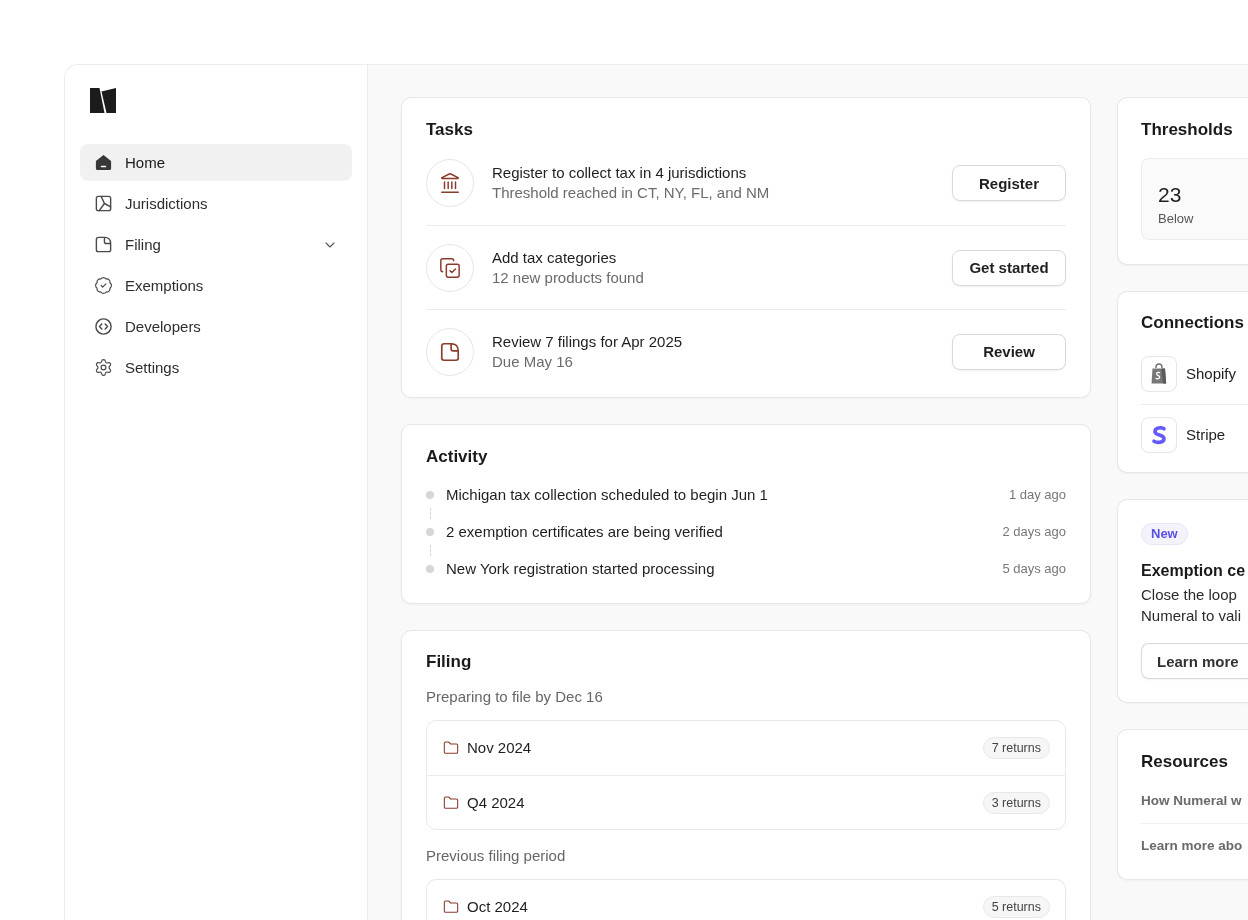 This screenshot has width=1248, height=920. Describe the element at coordinates (584, 532) in the screenshot. I see `activity-text: 2 exemption certificates are being verified` at that location.